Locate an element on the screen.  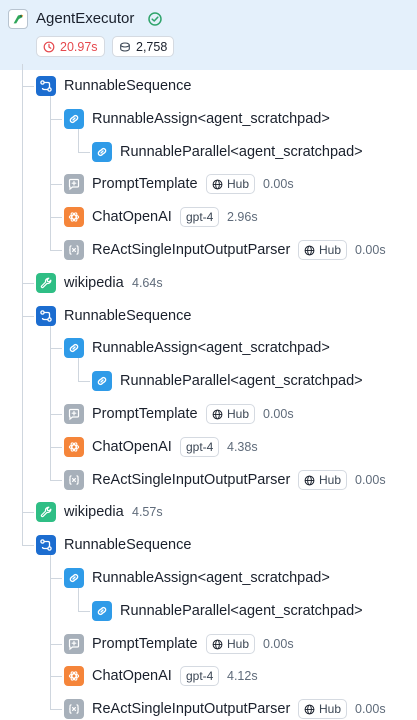
run-latency: 4.64s is located at coordinates (147, 283).